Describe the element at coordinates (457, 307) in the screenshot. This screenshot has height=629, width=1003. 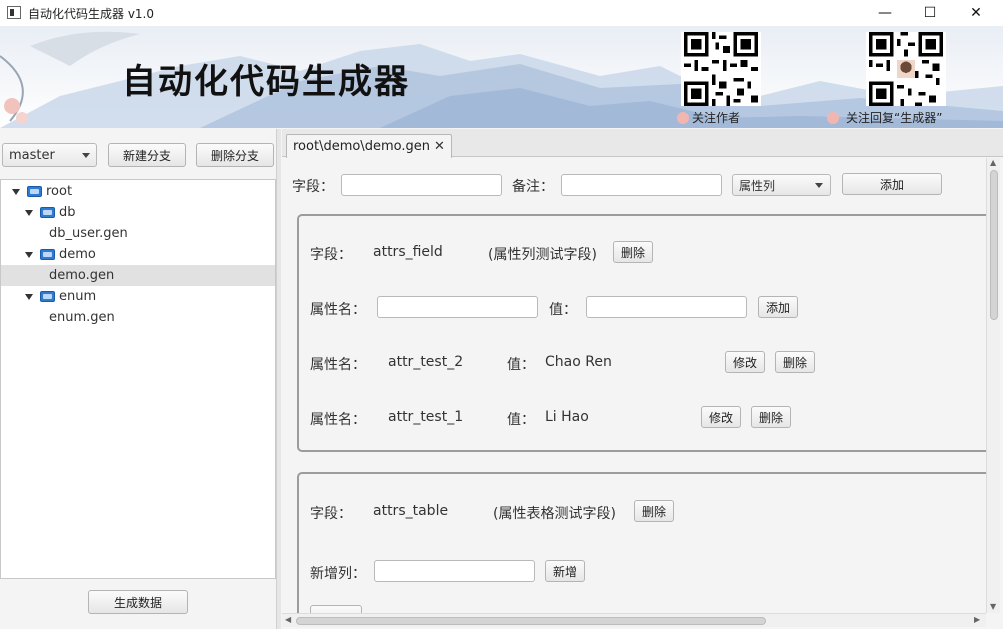
I see `attr-name-input` at that location.